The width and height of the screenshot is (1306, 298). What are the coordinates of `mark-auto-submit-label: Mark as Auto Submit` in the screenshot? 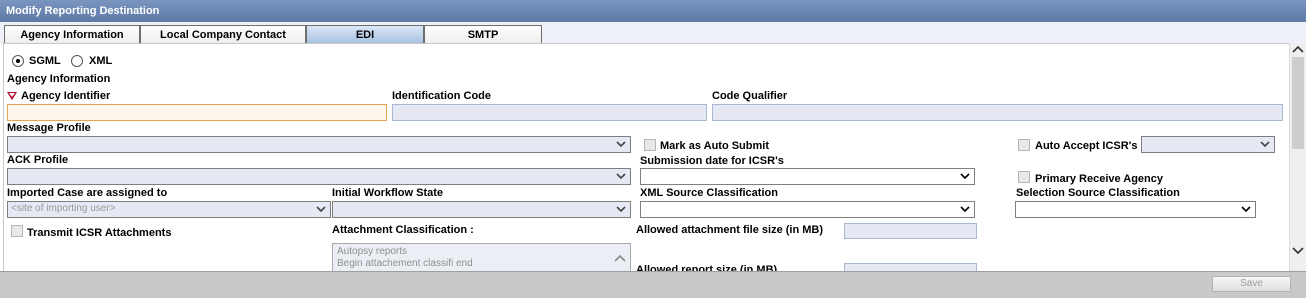 It's located at (714, 146).